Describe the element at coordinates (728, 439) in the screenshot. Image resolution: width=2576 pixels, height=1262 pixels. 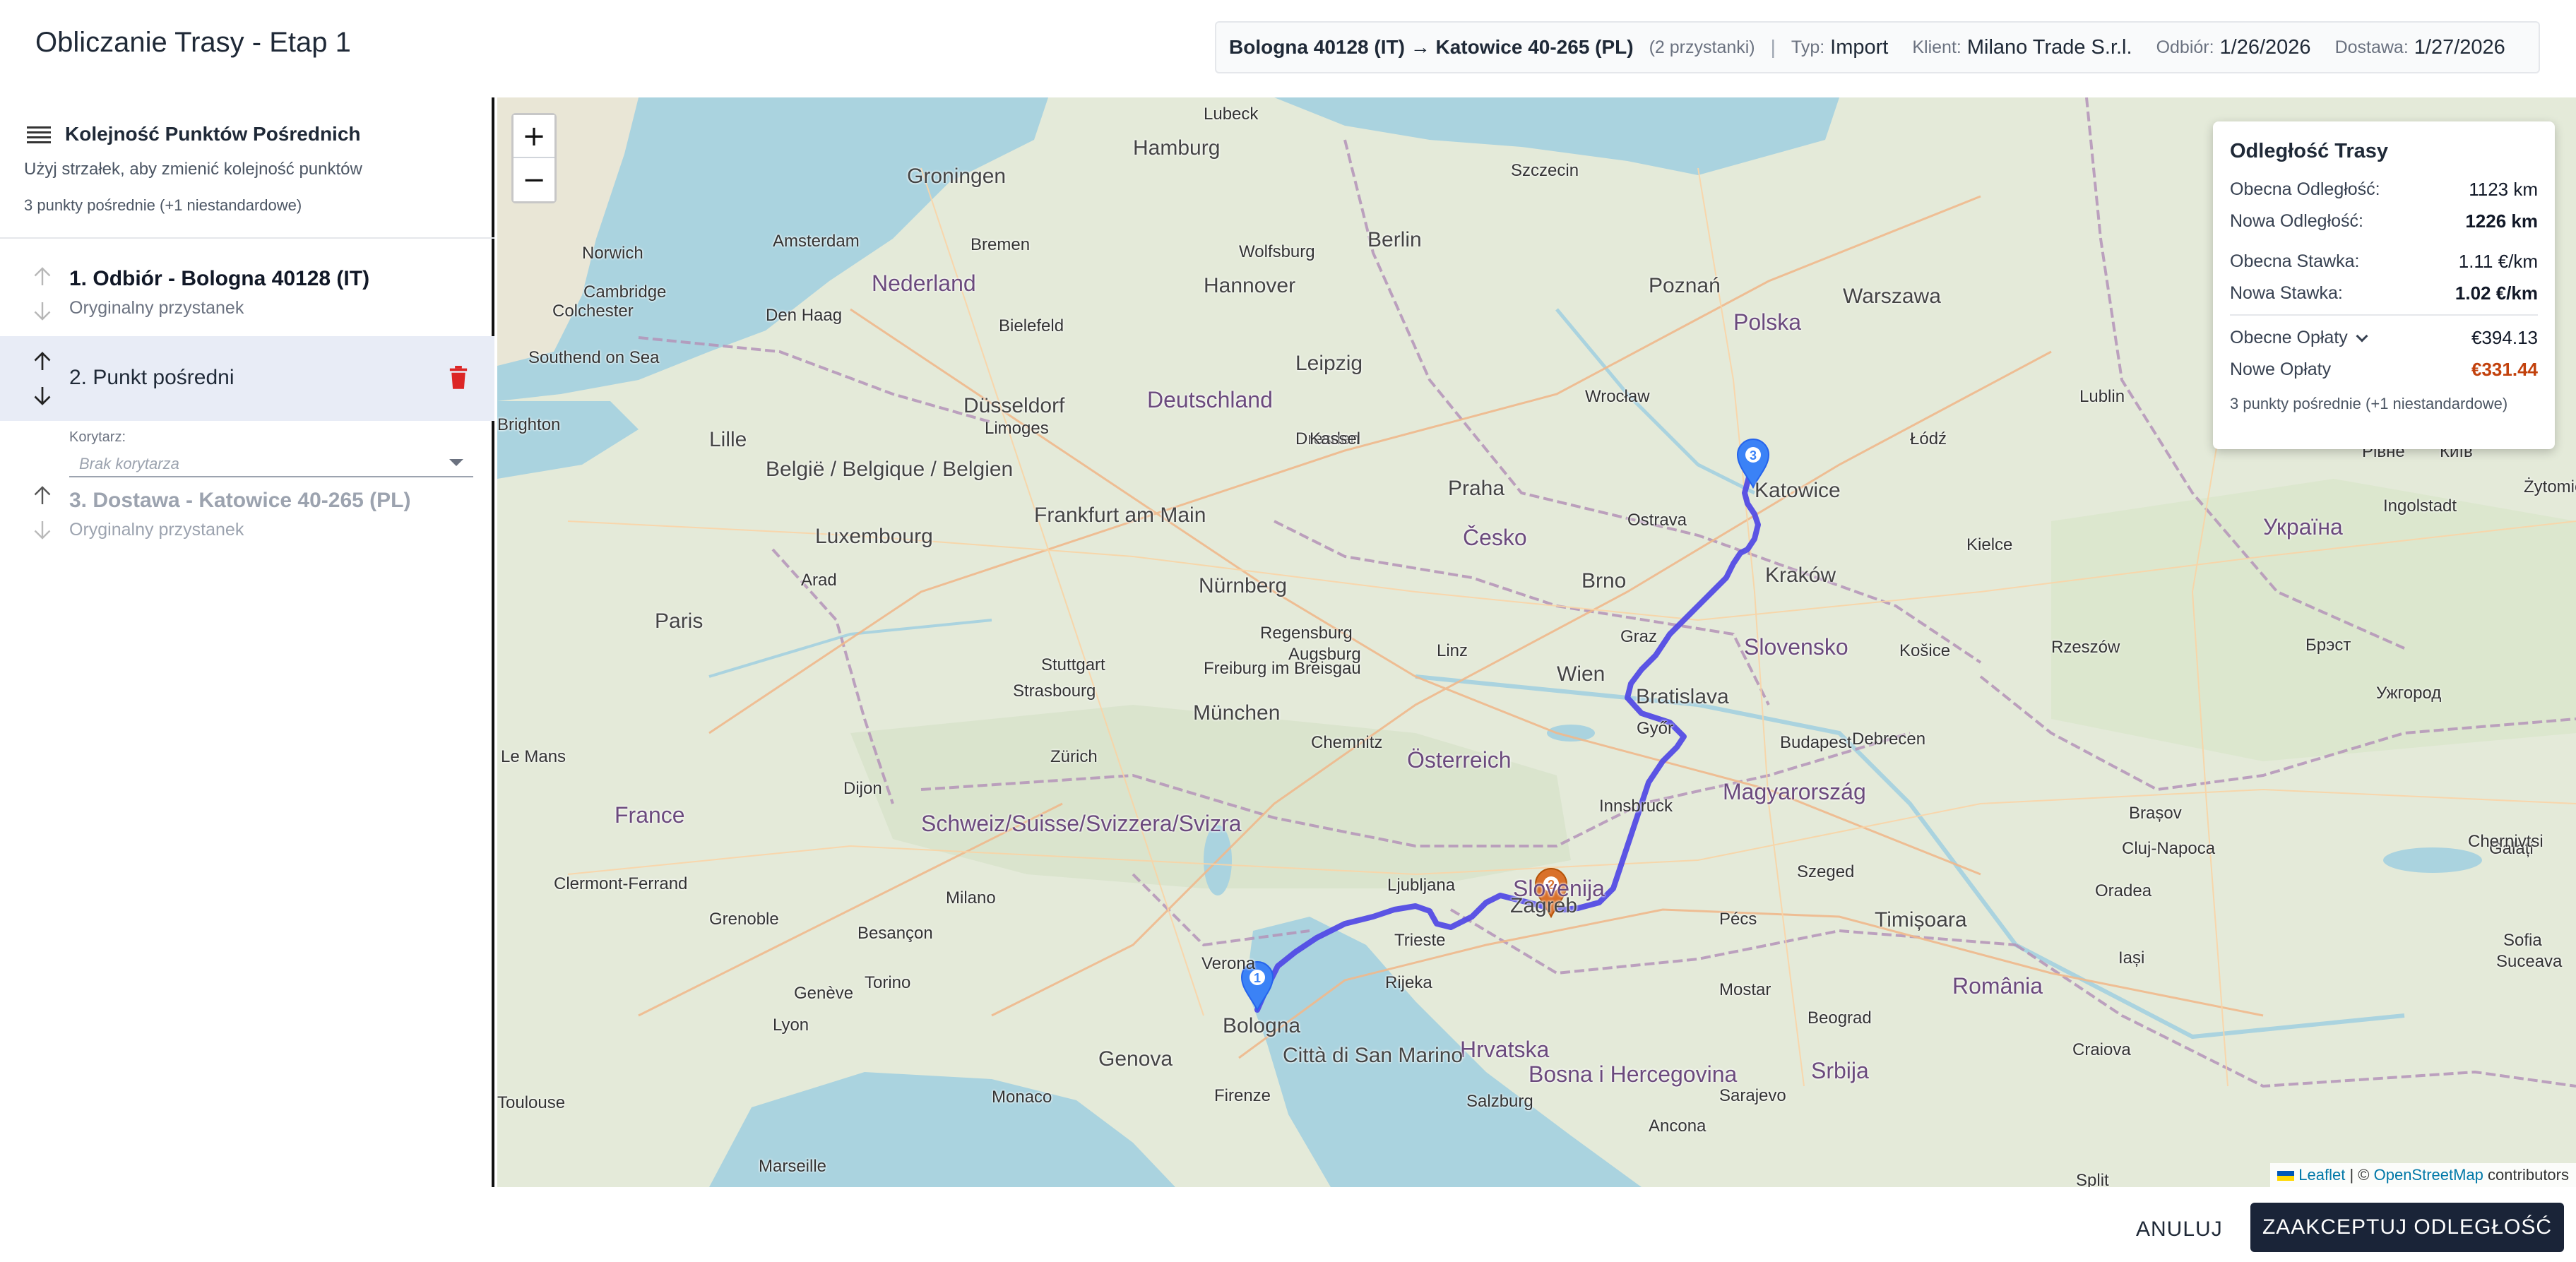
I see `map-place-label: Lille` at that location.